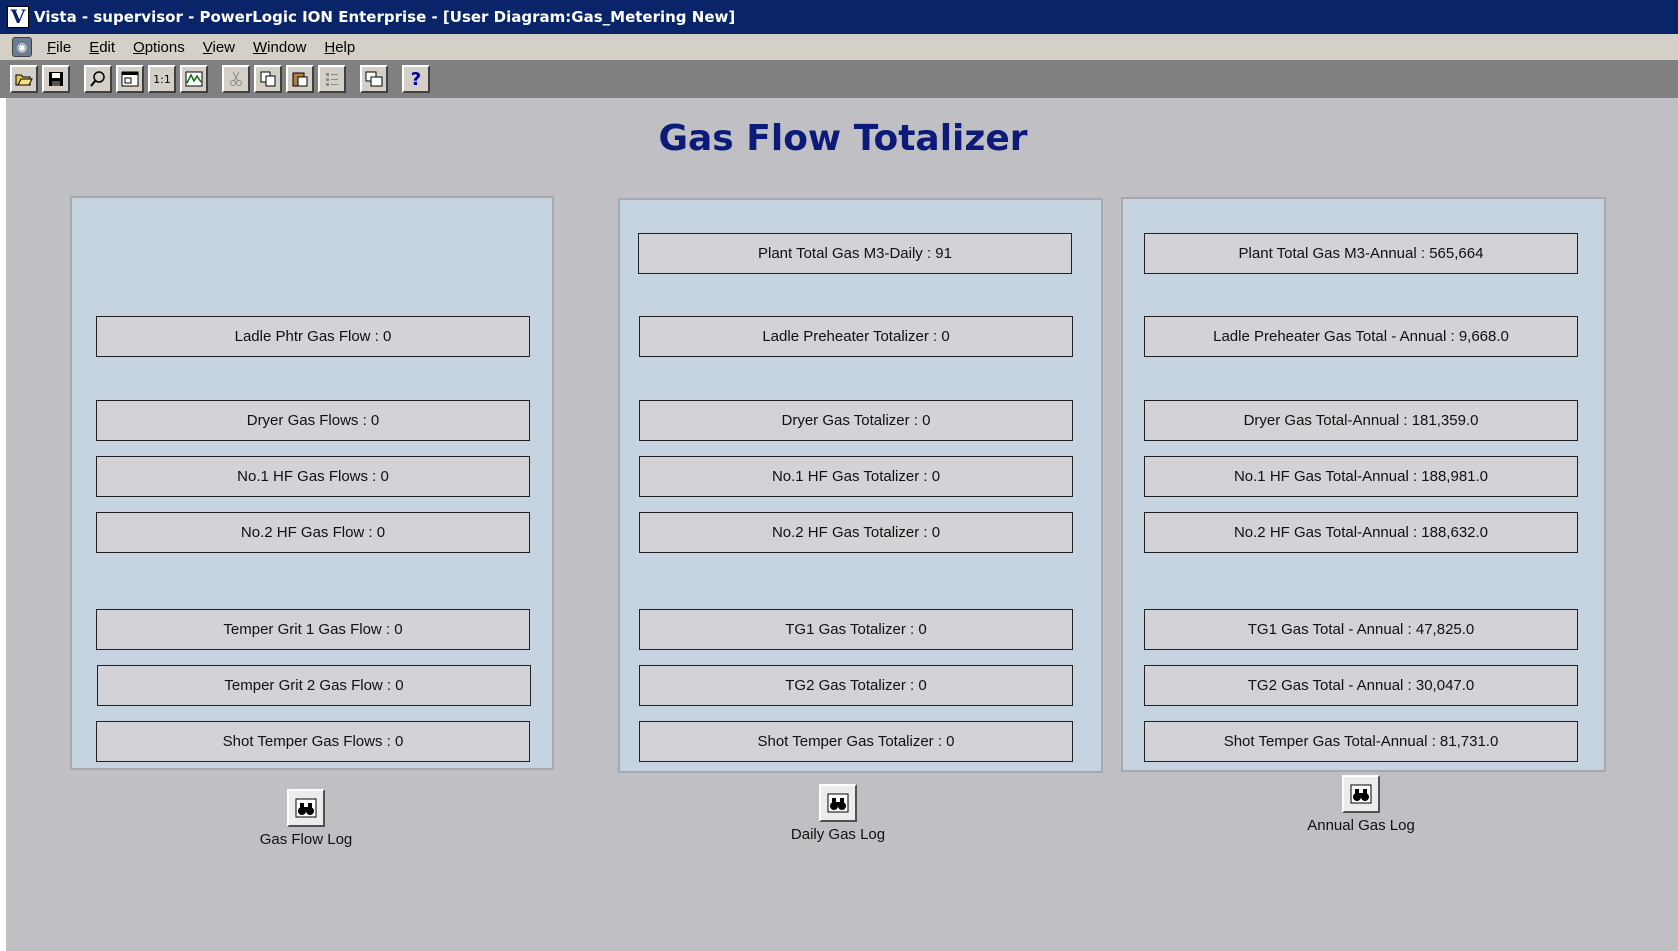 The image size is (1678, 951). I want to click on vista-app-icon: V, so click(18, 17).